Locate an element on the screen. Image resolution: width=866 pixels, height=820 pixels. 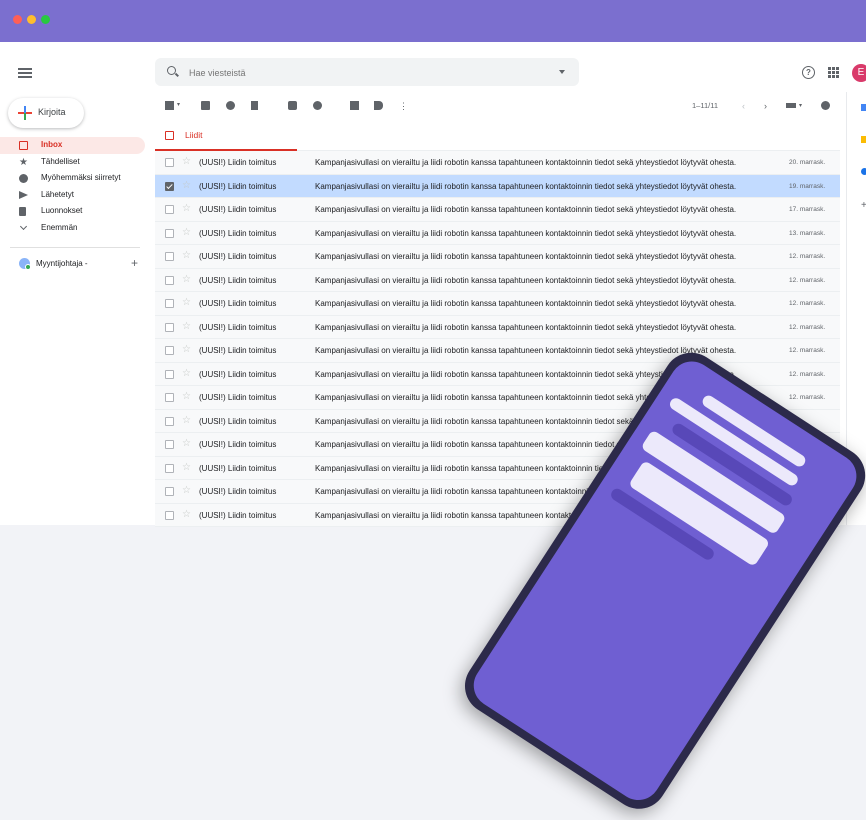
sidebar-item-starred: ★ Tähdelliset is located at coordinates (75, 162).